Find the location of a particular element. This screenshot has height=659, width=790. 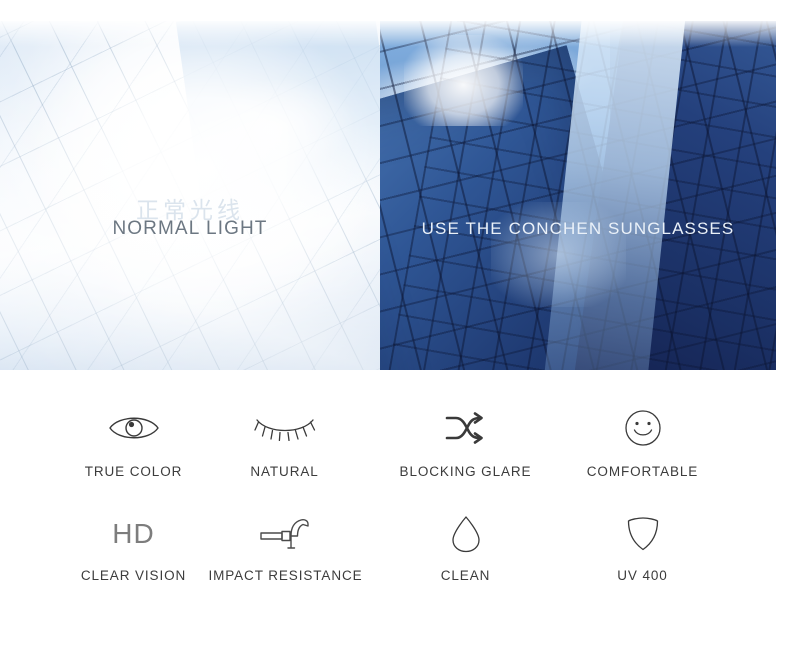

feature-clean: CLEAN is located at coordinates (465, 562).